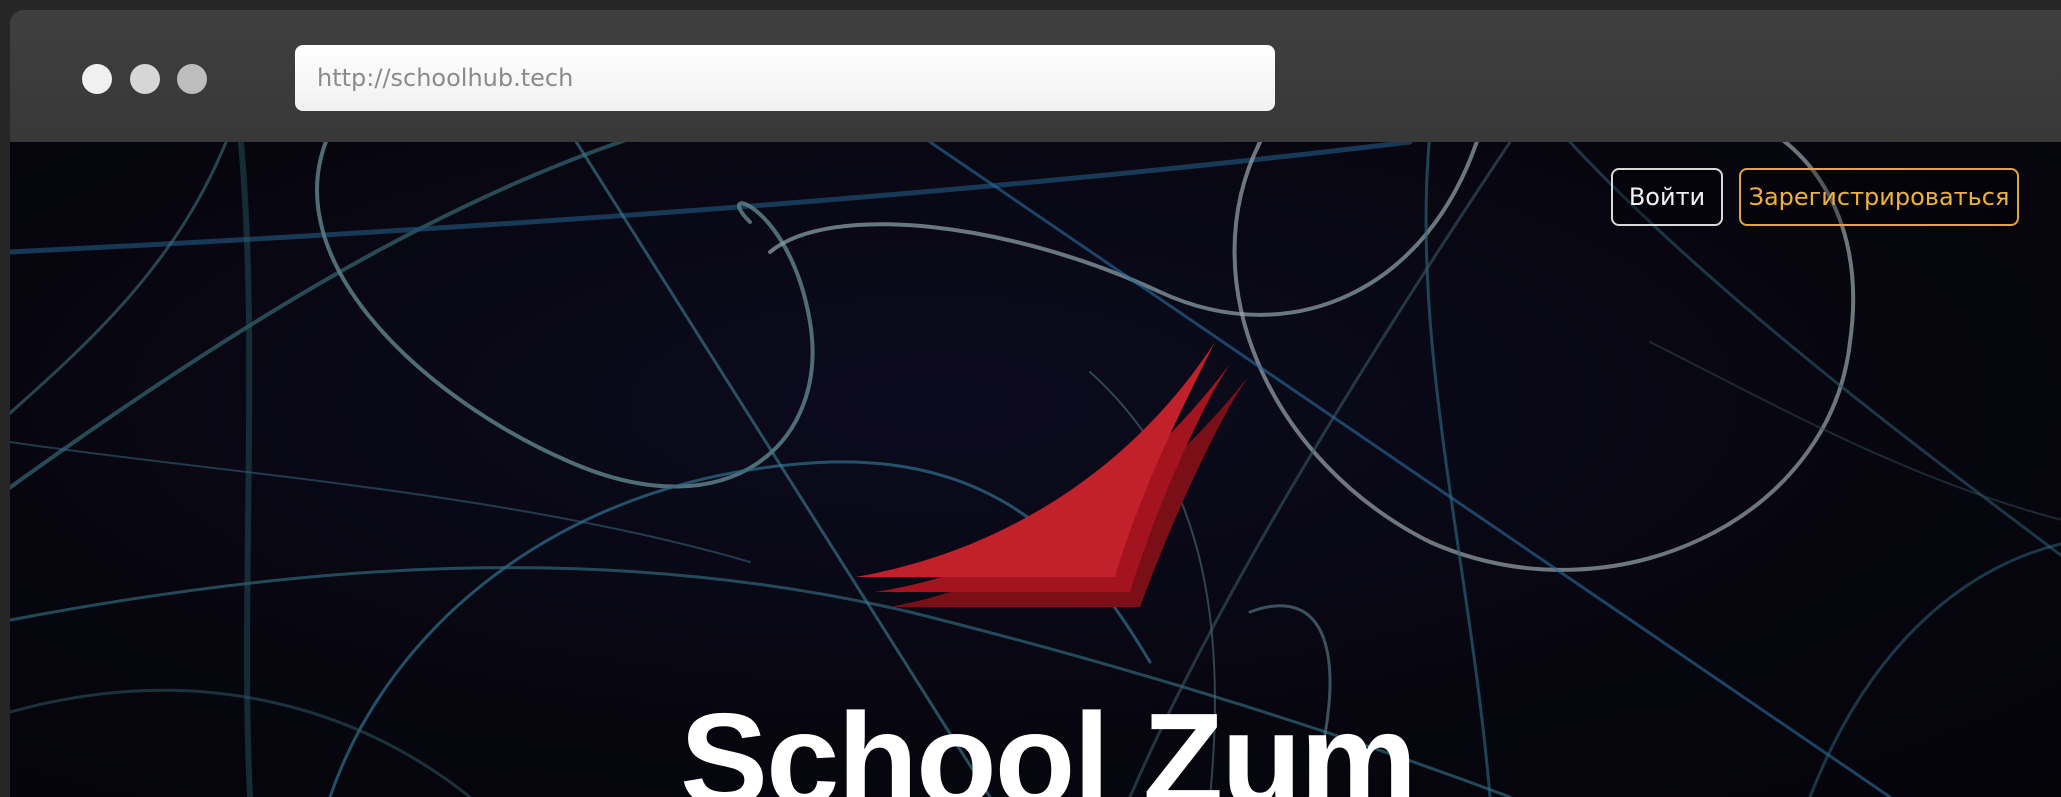 The image size is (2061, 797). I want to click on register-button: Зарегистрироваться, so click(1879, 197).